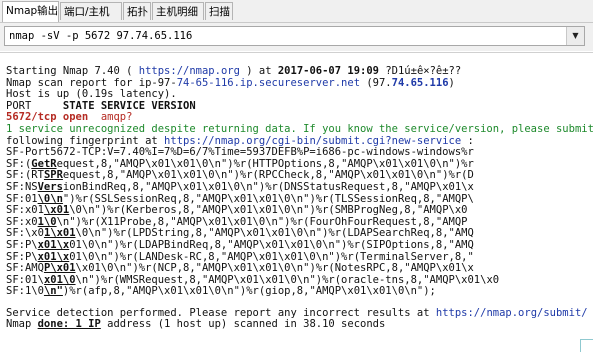  Describe the element at coordinates (137, 11) in the screenshot. I see `tab-topology: 拓扑` at that location.